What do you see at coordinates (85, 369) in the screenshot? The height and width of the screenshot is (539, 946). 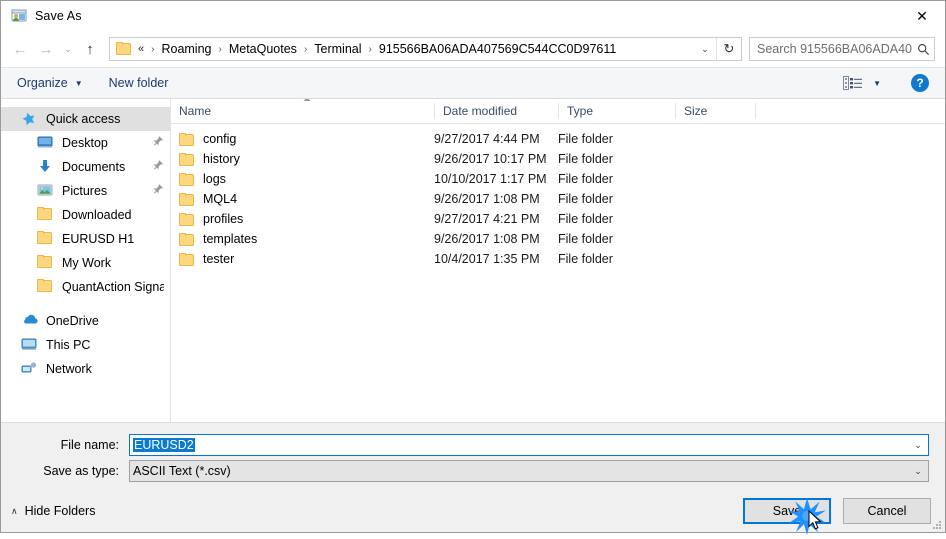 I see `sidebar-item-network: Network` at bounding box center [85, 369].